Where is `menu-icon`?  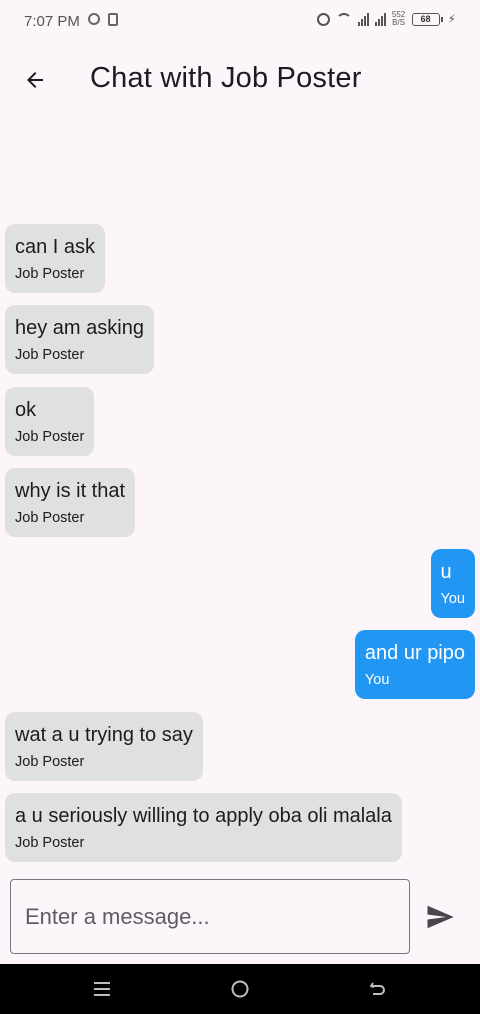
menu-icon is located at coordinates (102, 989).